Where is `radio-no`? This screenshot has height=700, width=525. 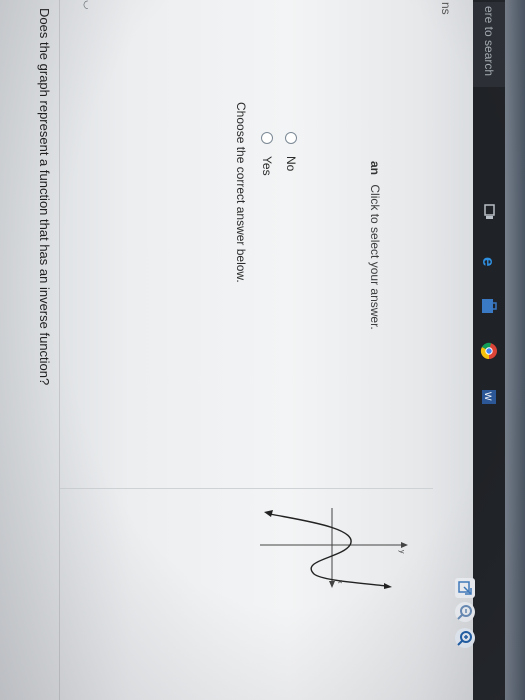
radio-no is located at coordinates (291, 138).